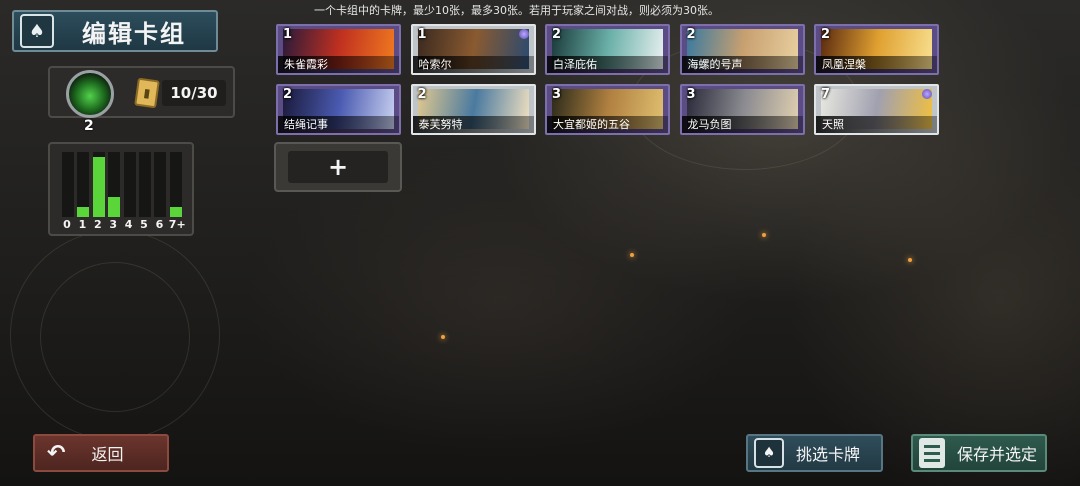 The height and width of the screenshot is (486, 1080). What do you see at coordinates (89, 126) in the screenshot?
I see `leader-cost-badge: 2` at bounding box center [89, 126].